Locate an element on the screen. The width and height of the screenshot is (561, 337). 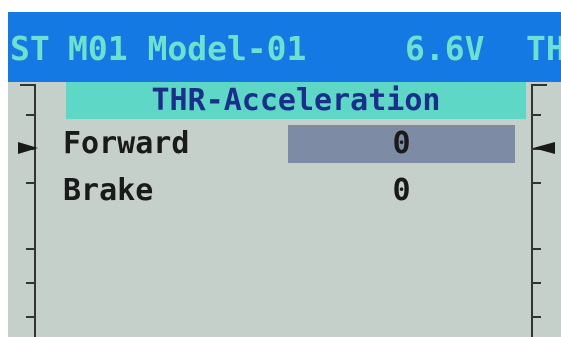
model-name: M01 Model-01 is located at coordinates (187, 48).